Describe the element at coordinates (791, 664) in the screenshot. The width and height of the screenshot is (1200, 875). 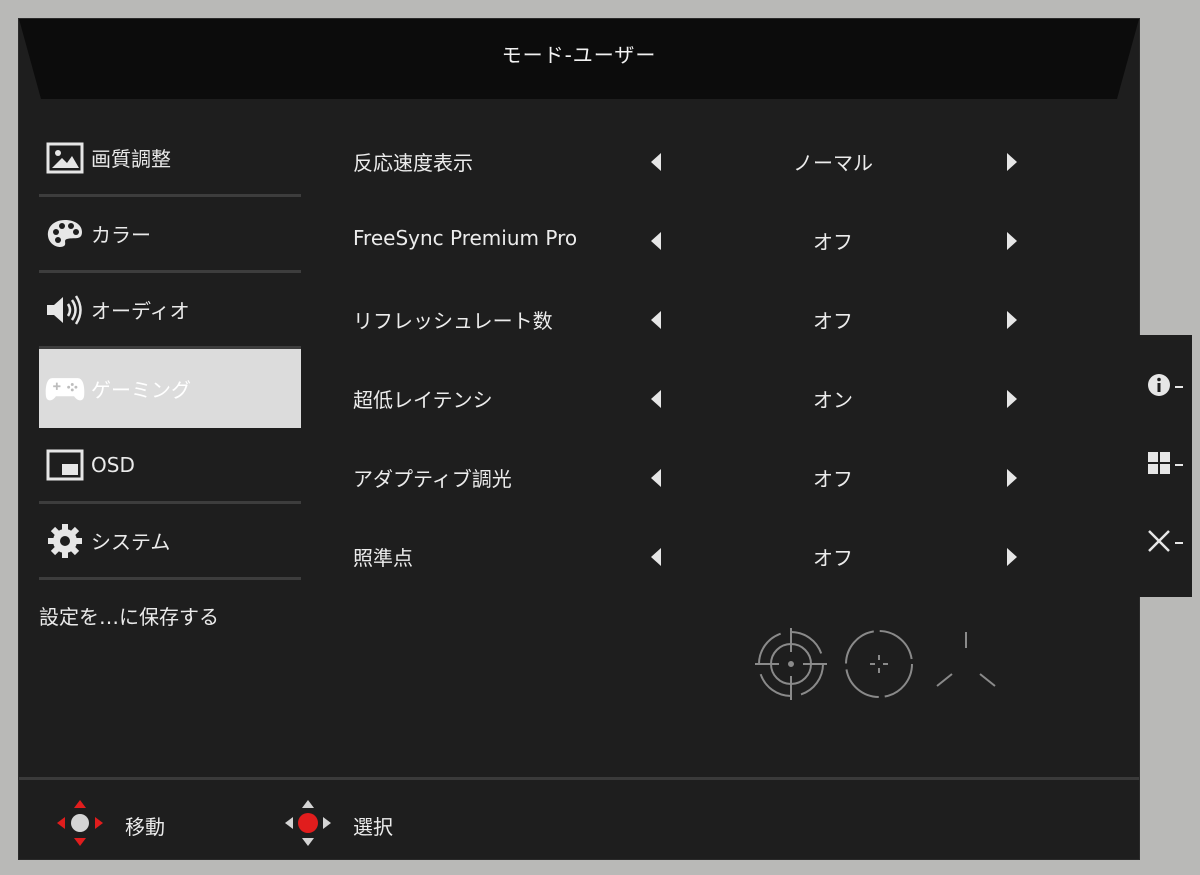
I see `crosshair-circle-icon` at that location.